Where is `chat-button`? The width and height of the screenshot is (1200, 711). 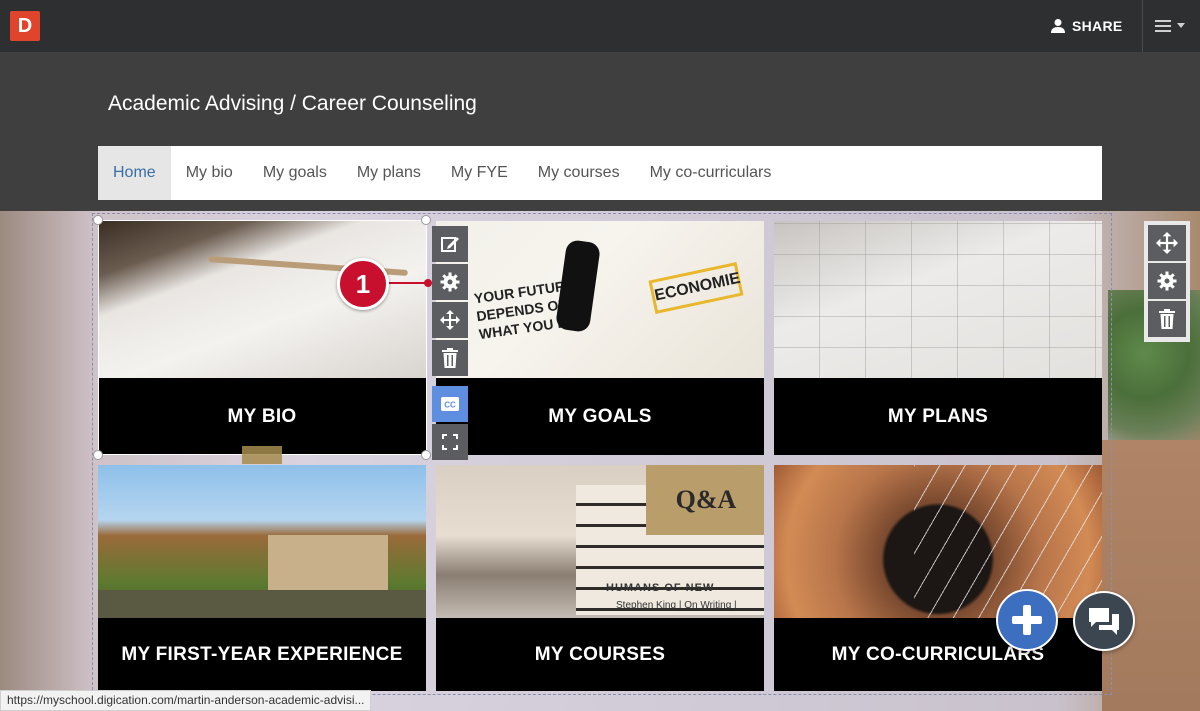
chat-button is located at coordinates (1104, 621).